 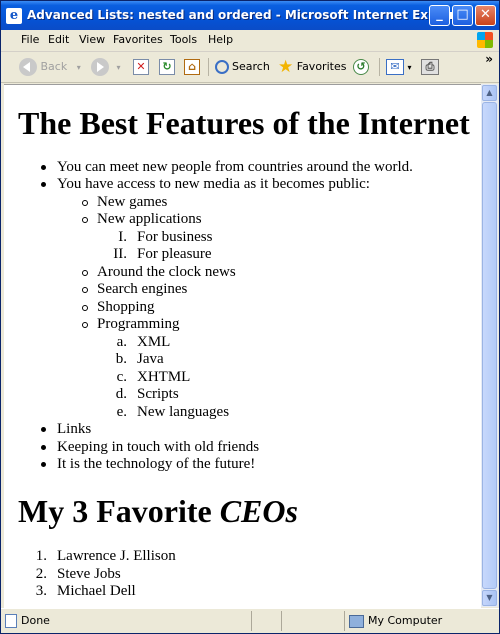 I want to click on sub-list-item: New applications, so click(x=142, y=219).